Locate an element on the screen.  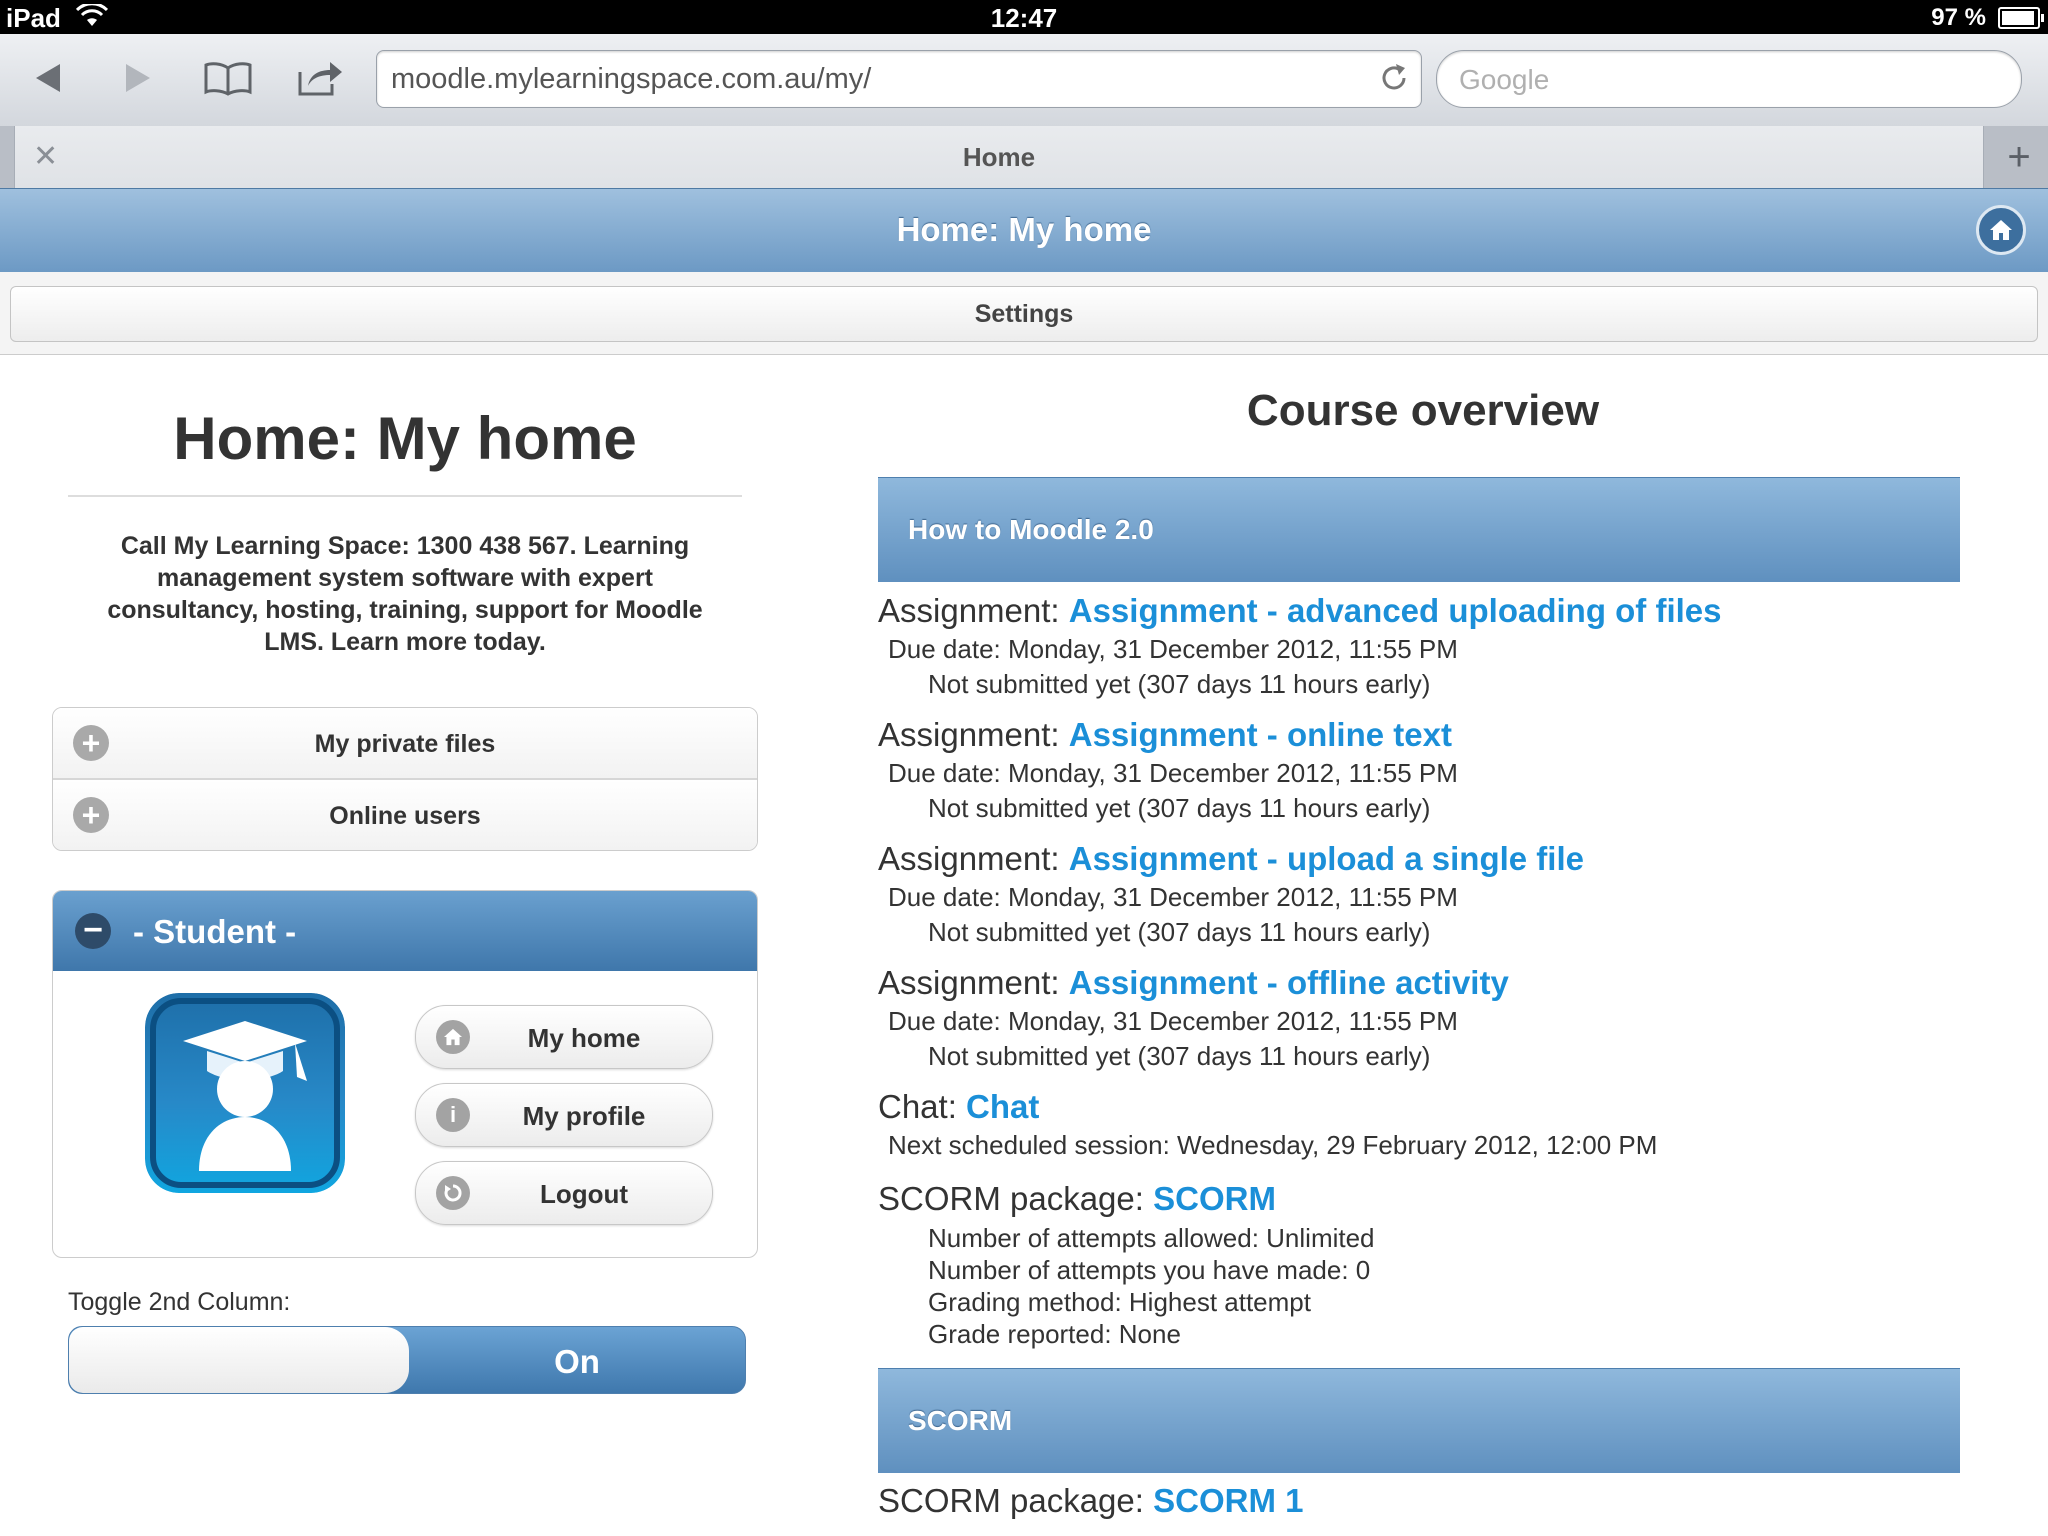
course-name: SCORM is located at coordinates (960, 1420).